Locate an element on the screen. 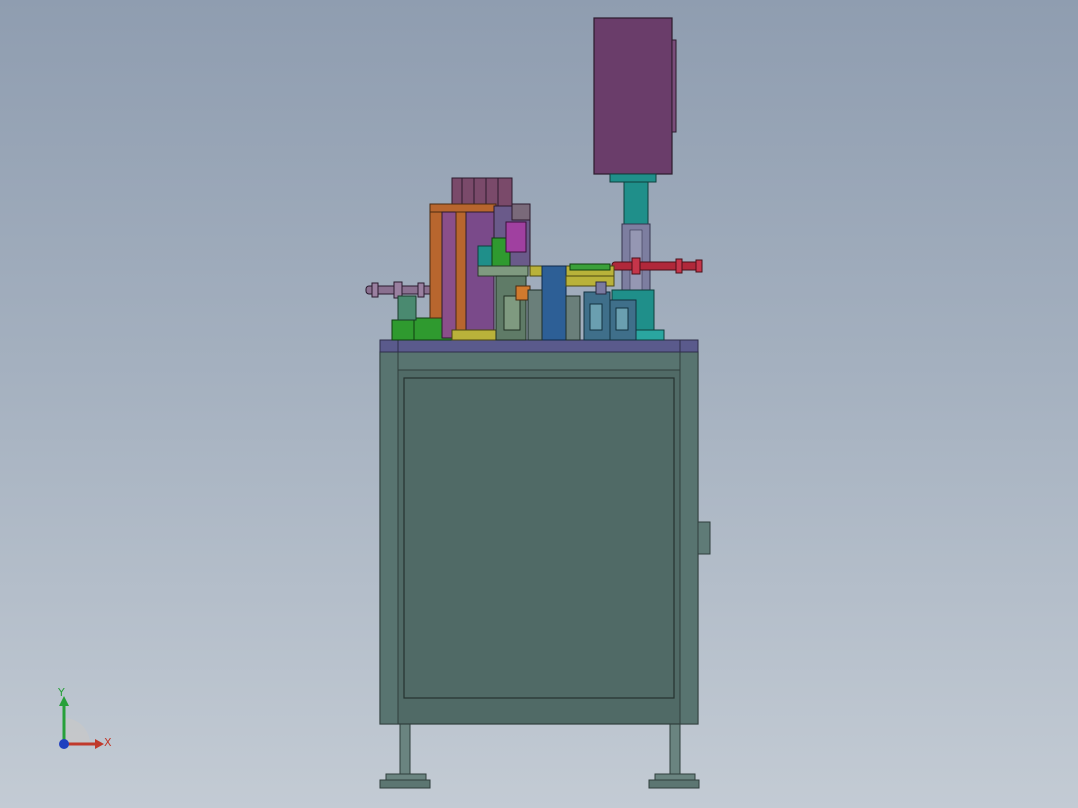 This screenshot has height=808, width=1078. feeder-assembly is located at coordinates (480, 259).